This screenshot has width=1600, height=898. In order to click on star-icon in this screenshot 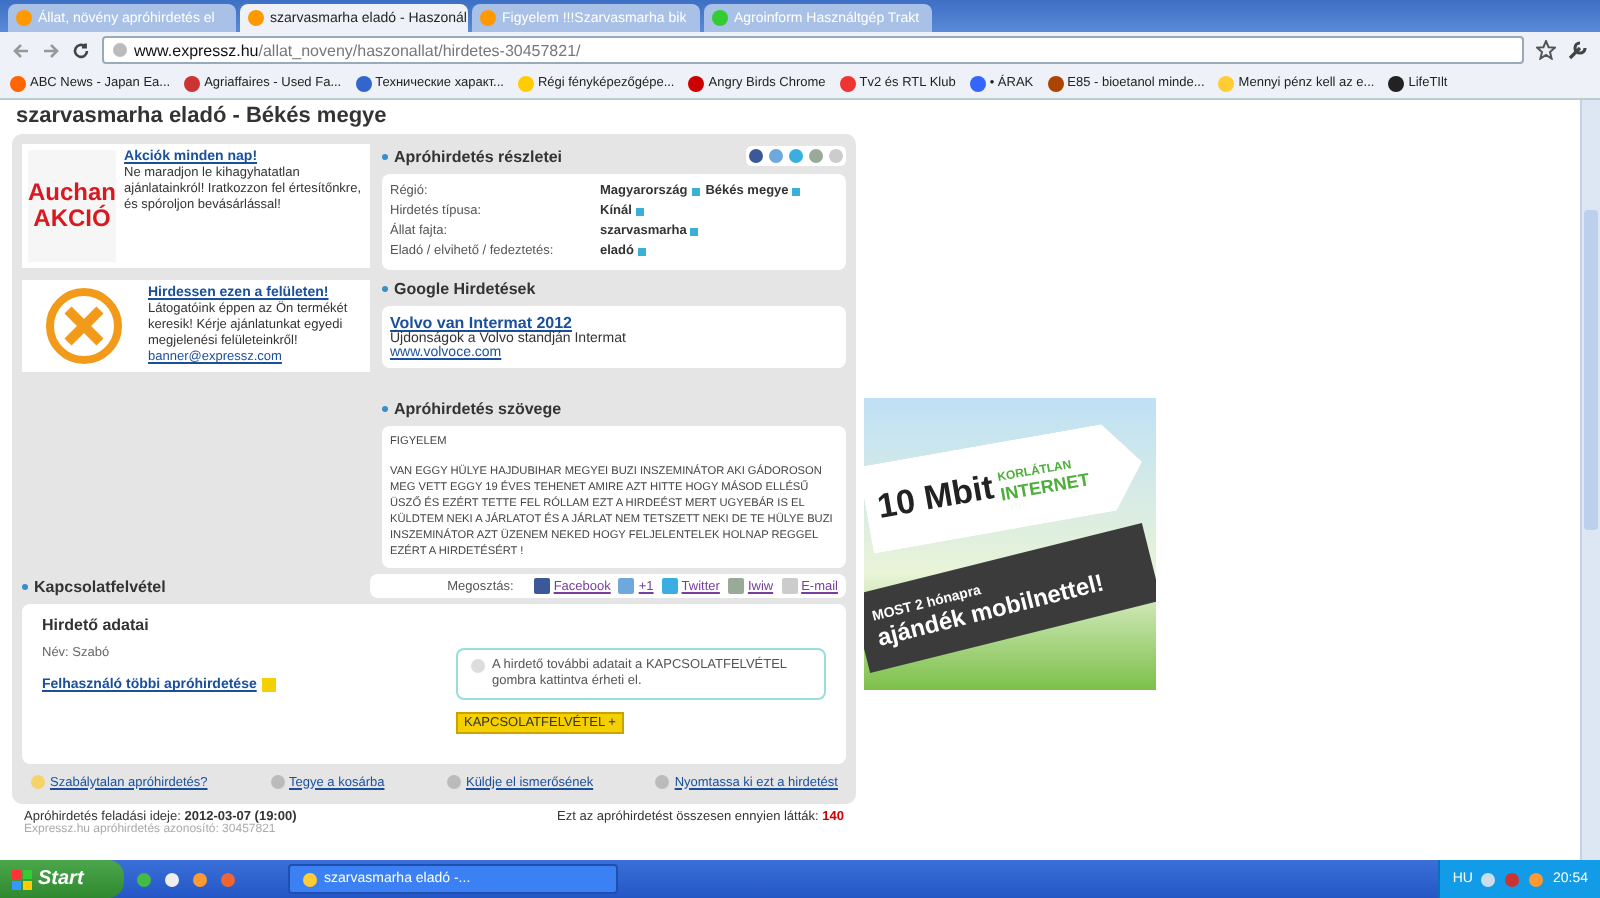, I will do `click(1546, 50)`.